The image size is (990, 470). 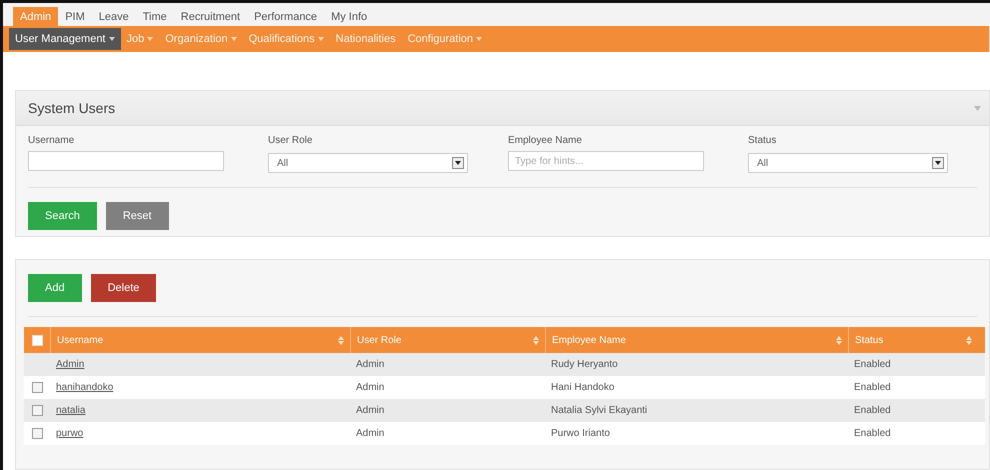 What do you see at coordinates (977, 108) in the screenshot?
I see `collapse-icon` at bounding box center [977, 108].